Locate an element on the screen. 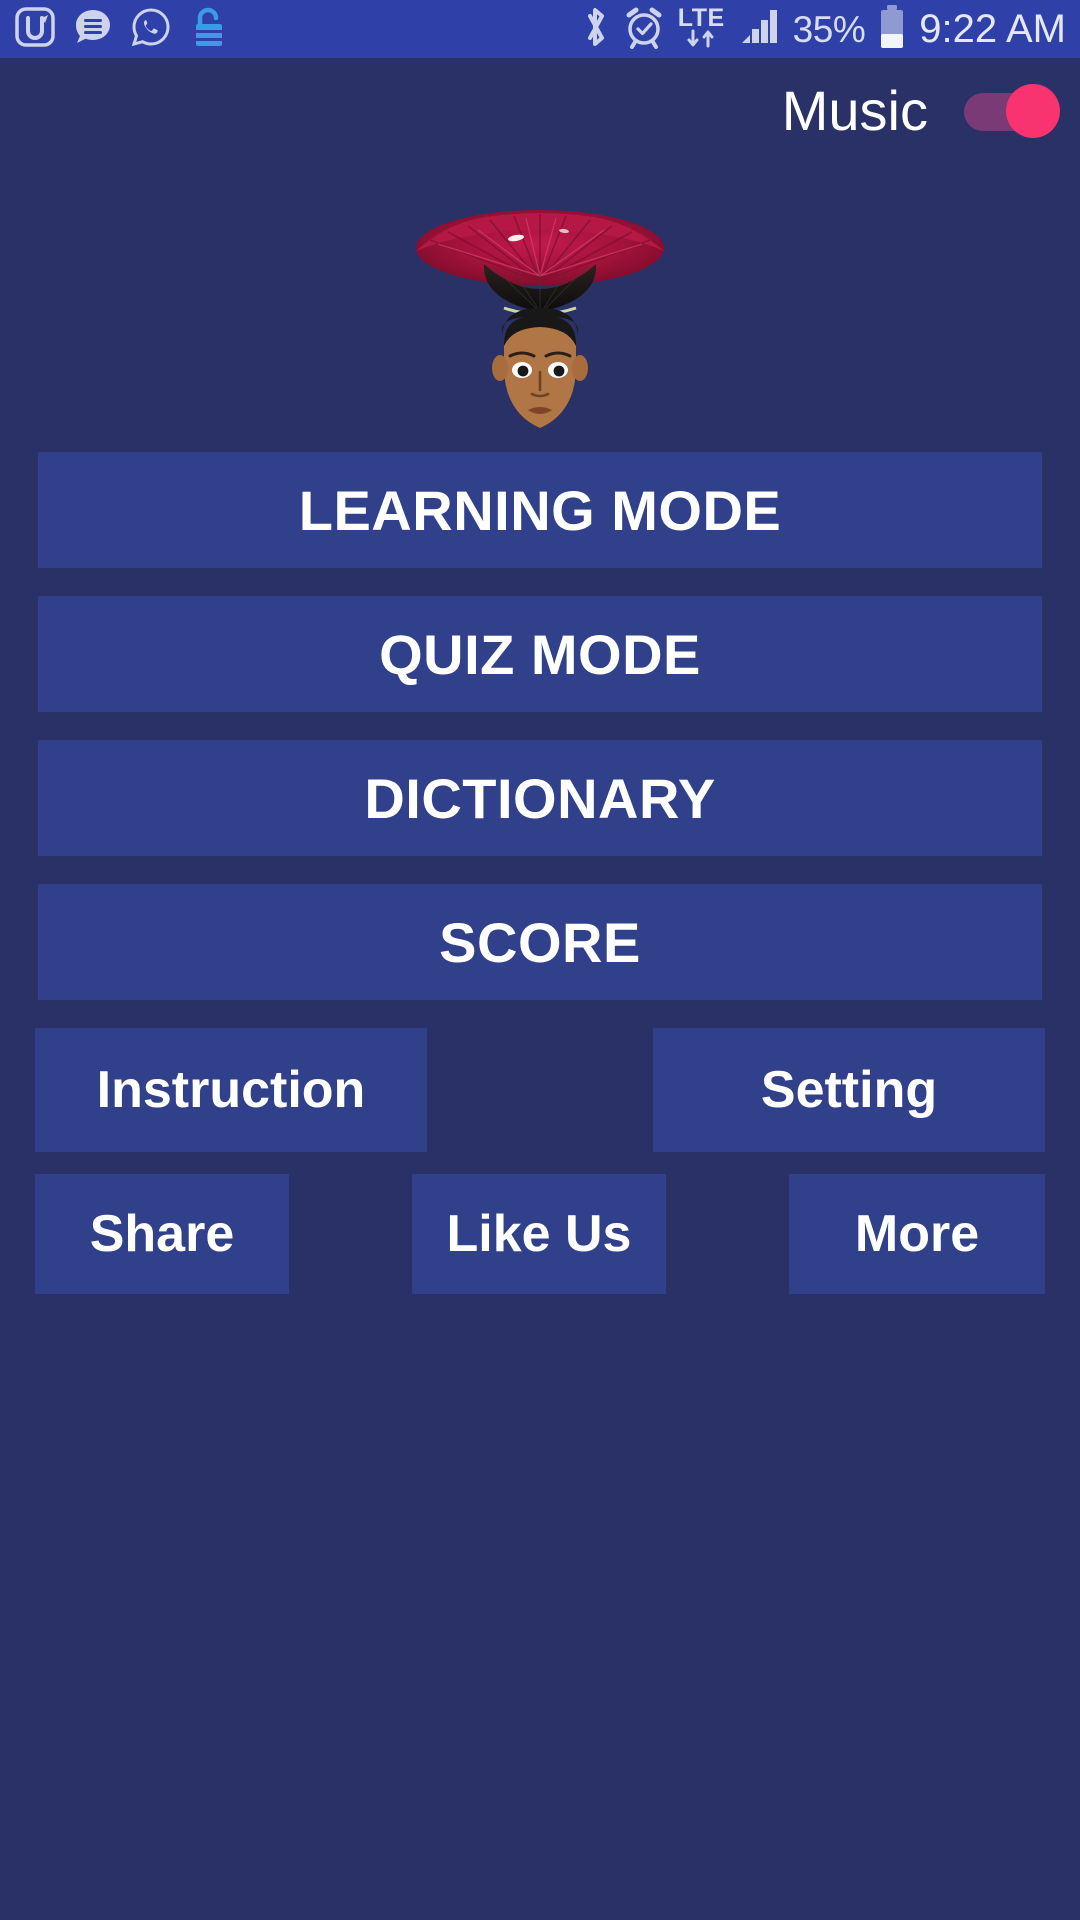 This screenshot has width=1080, height=1920. lte-label: LTE is located at coordinates (701, 18).